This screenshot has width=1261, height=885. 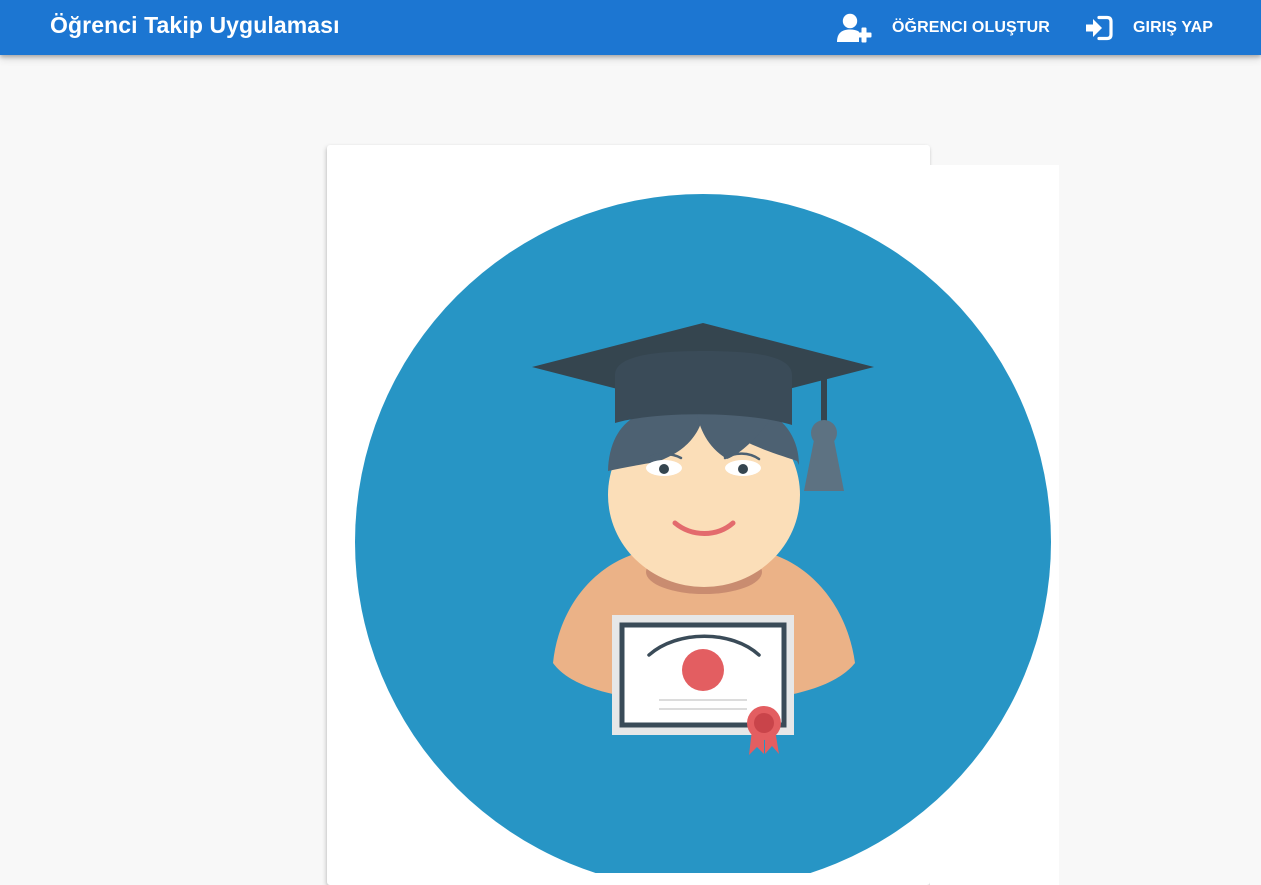 What do you see at coordinates (1173, 27) in the screenshot?
I see `login-label: GIRIŞ YAP` at bounding box center [1173, 27].